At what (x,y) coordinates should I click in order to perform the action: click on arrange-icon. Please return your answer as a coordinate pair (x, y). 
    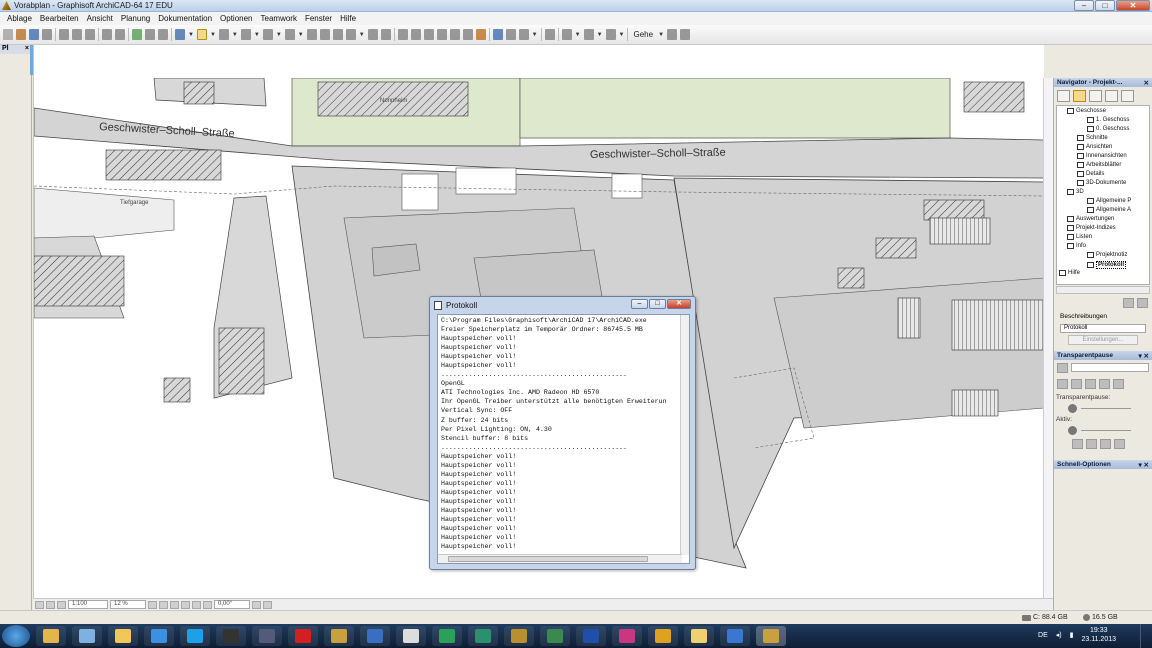
    Looking at the image, I should click on (523, 34).